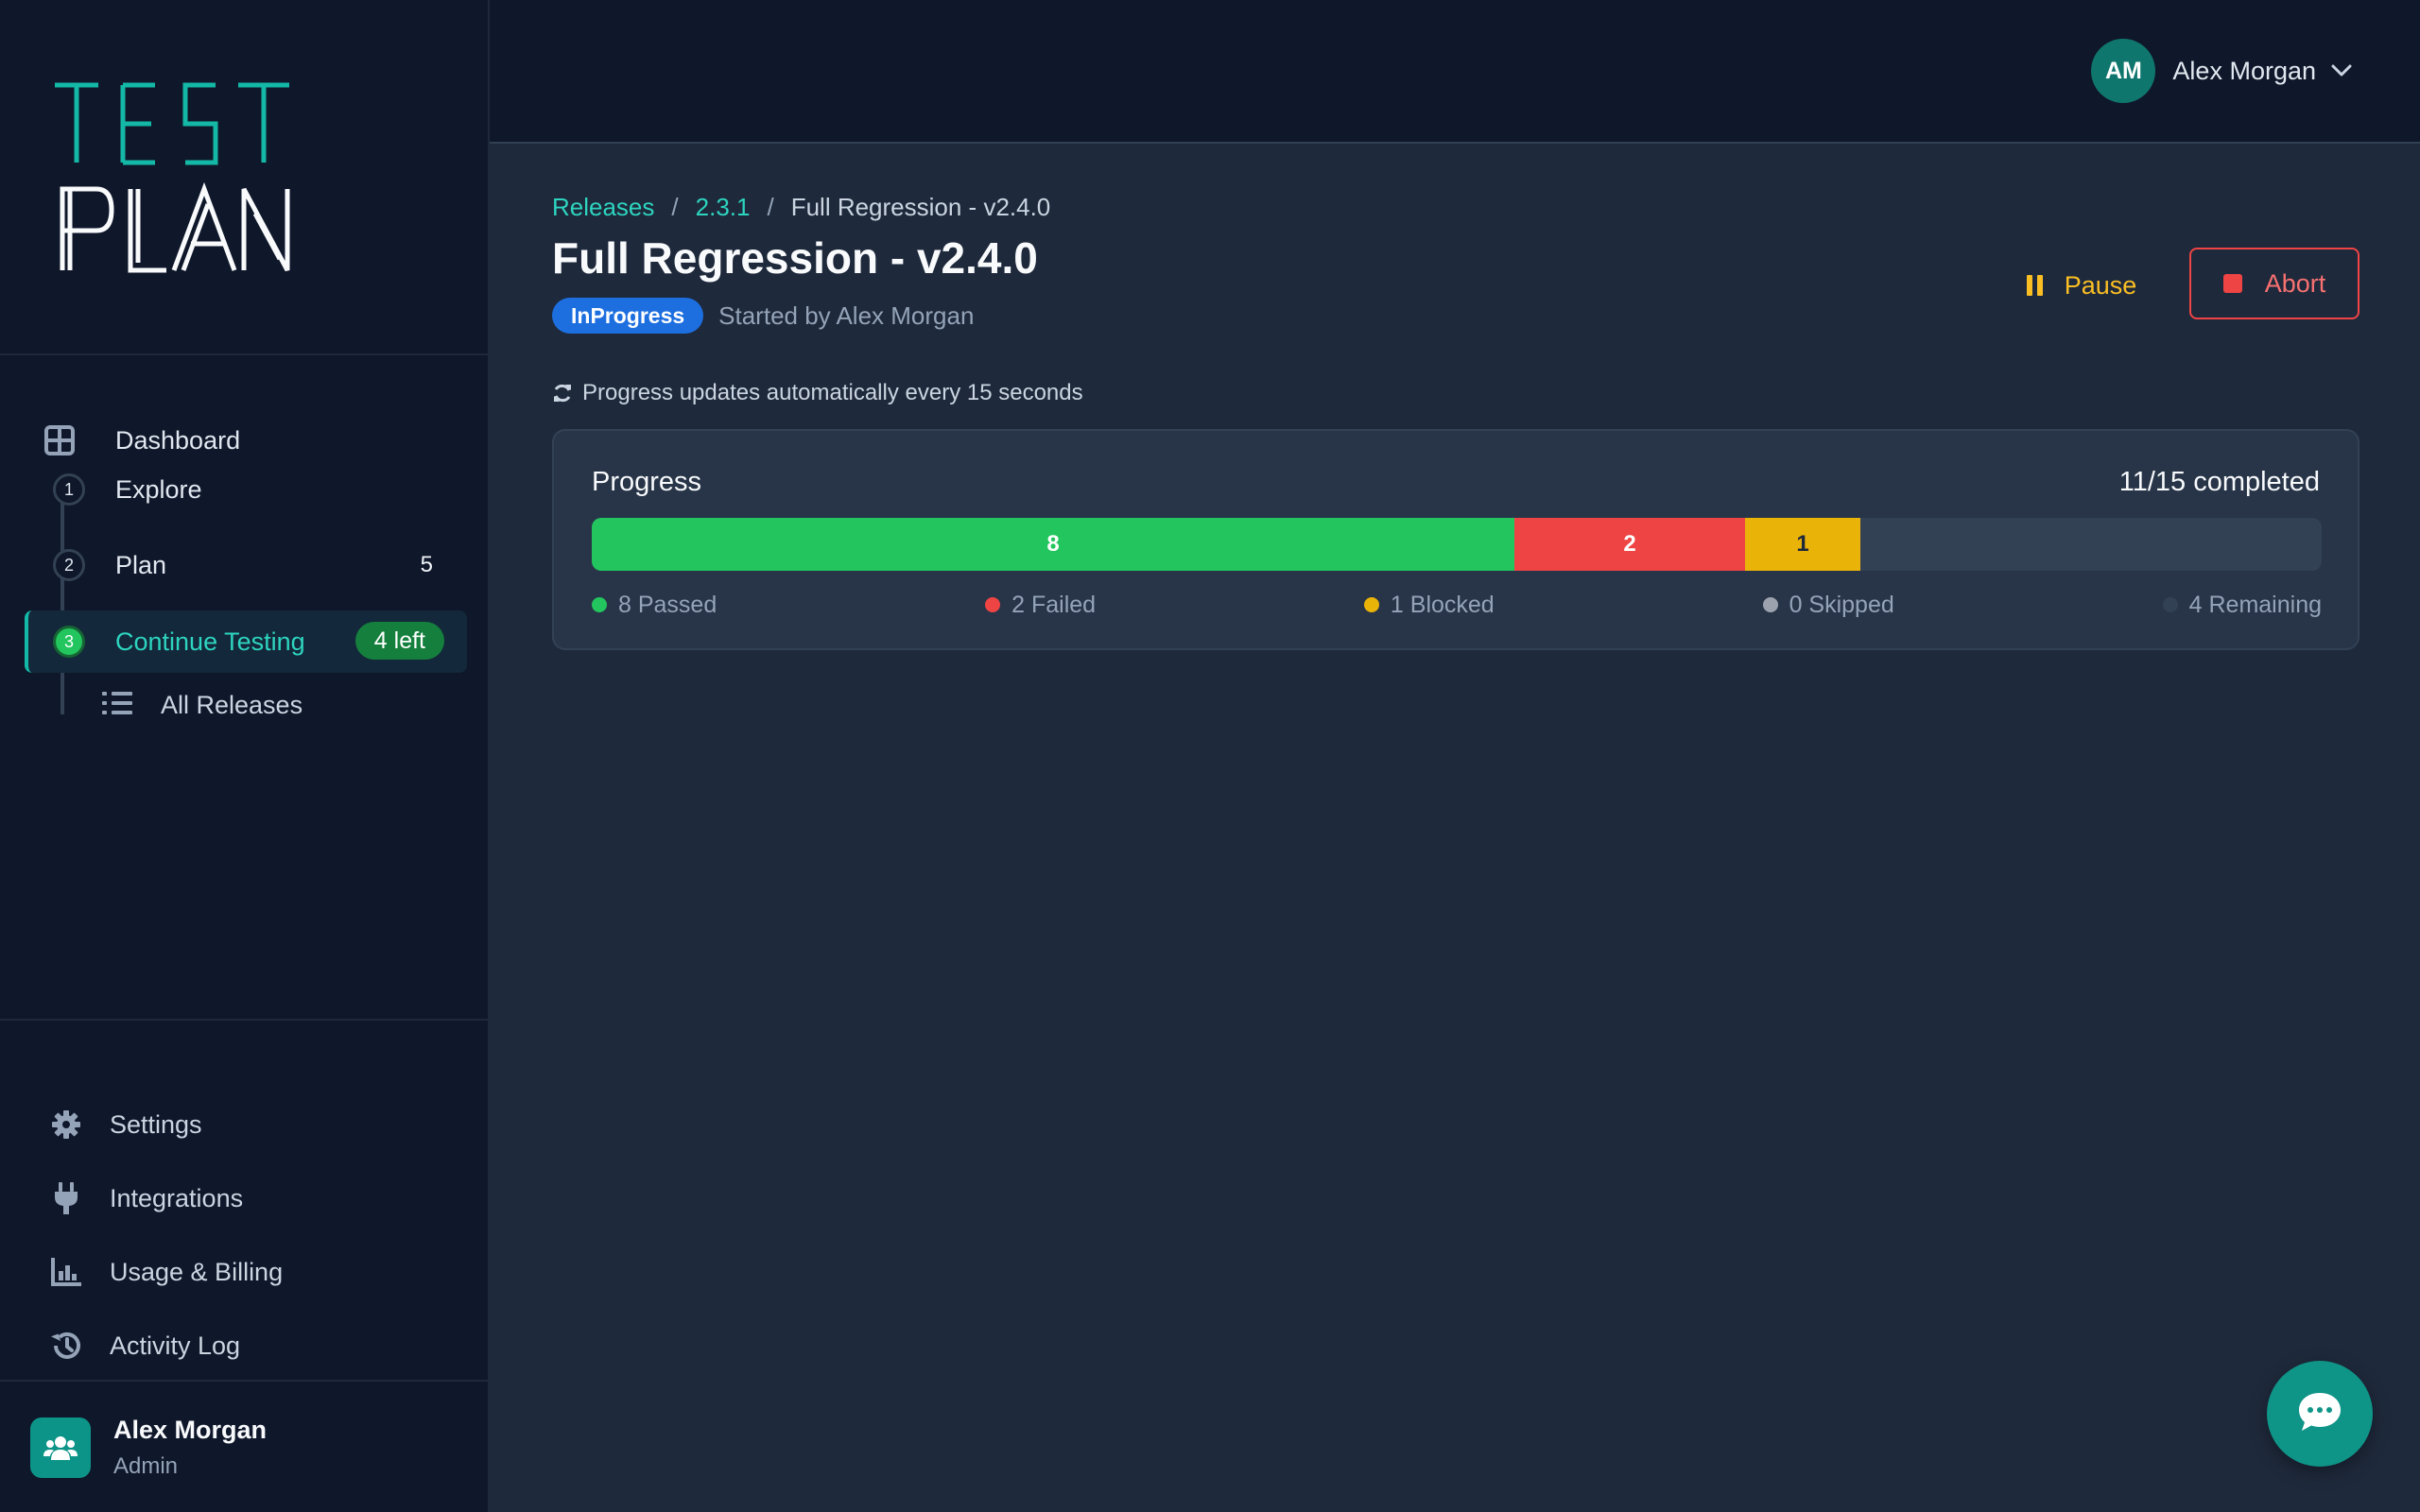 The height and width of the screenshot is (1512, 2420). I want to click on started-by: Started by Alex Morgan, so click(846, 315).